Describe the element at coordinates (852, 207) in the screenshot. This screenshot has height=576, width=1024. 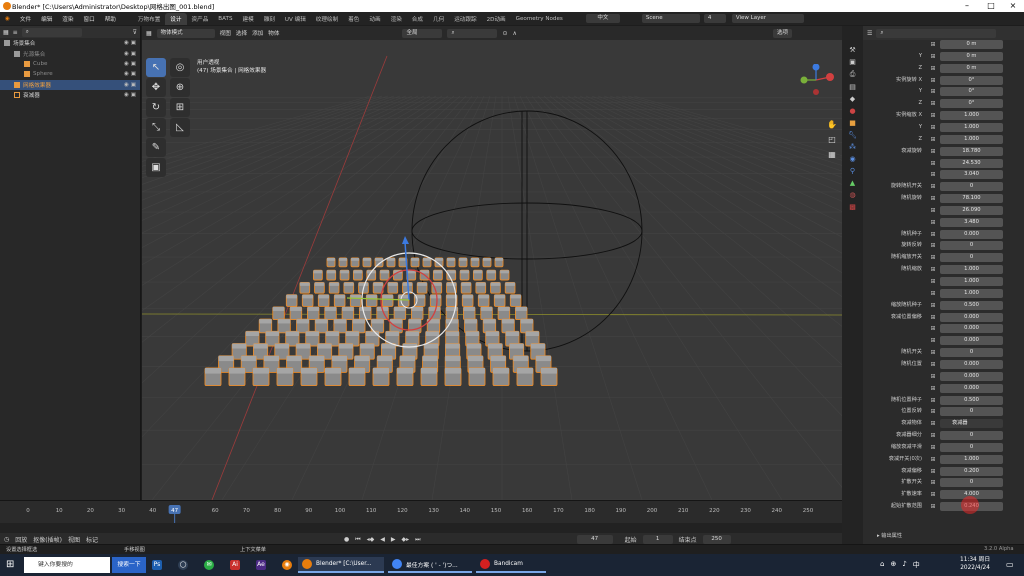
I see `texture-tab-icon: ▩` at that location.